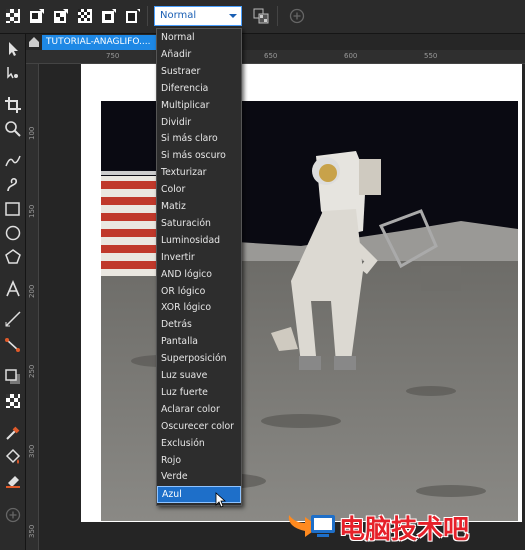  I want to click on ruler-left: 100 150 200 250 300 350, so click(32, 307).